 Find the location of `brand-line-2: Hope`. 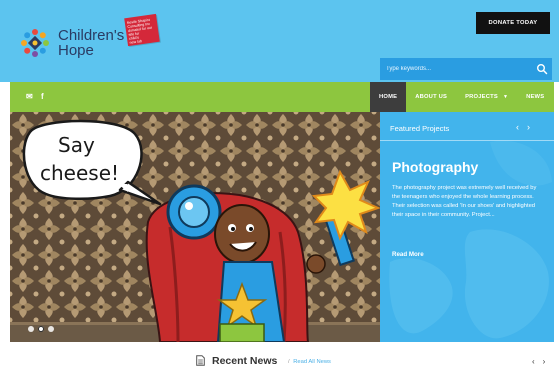

brand-line-2: Hope is located at coordinates (76, 50).